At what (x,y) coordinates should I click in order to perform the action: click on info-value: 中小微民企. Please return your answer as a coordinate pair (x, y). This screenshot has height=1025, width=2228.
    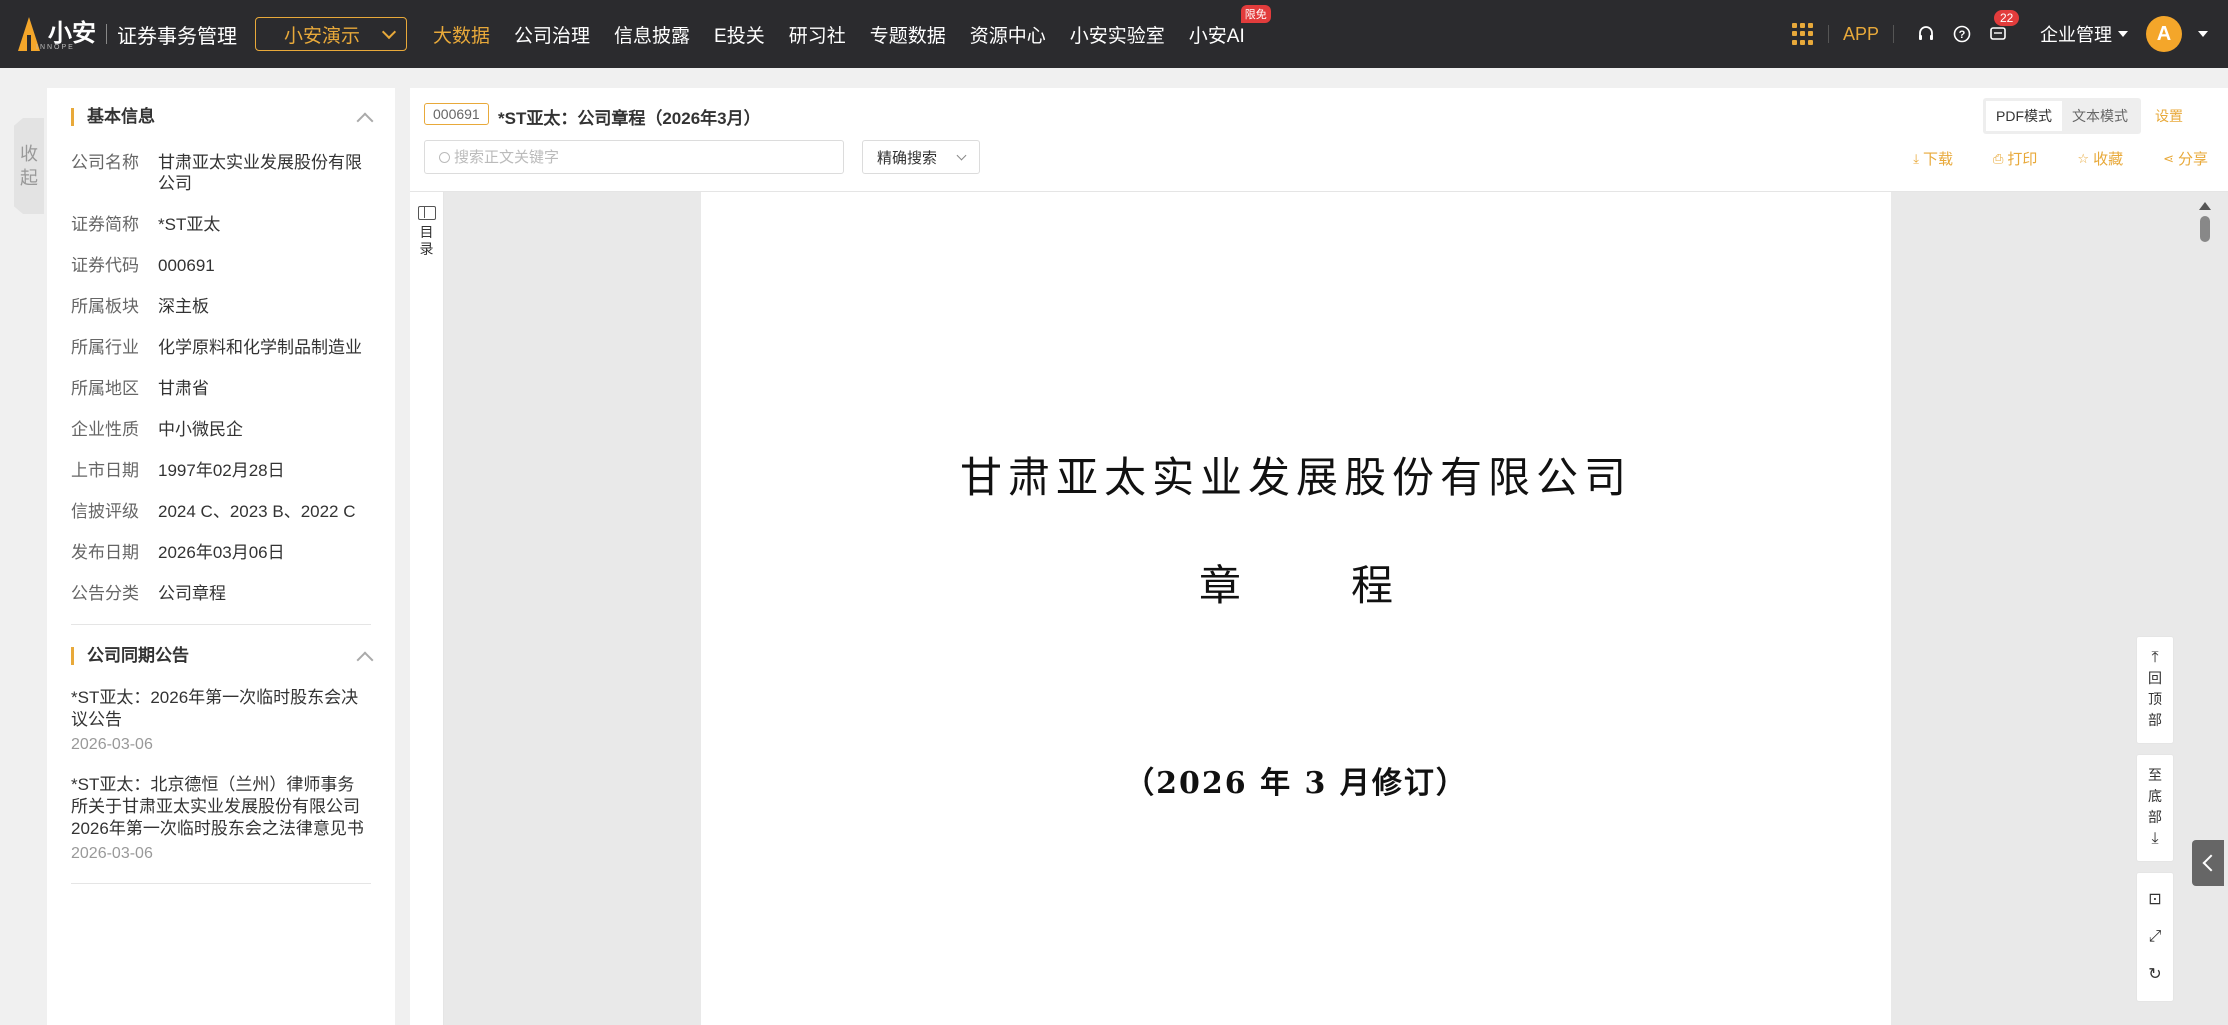
    Looking at the image, I should click on (200, 429).